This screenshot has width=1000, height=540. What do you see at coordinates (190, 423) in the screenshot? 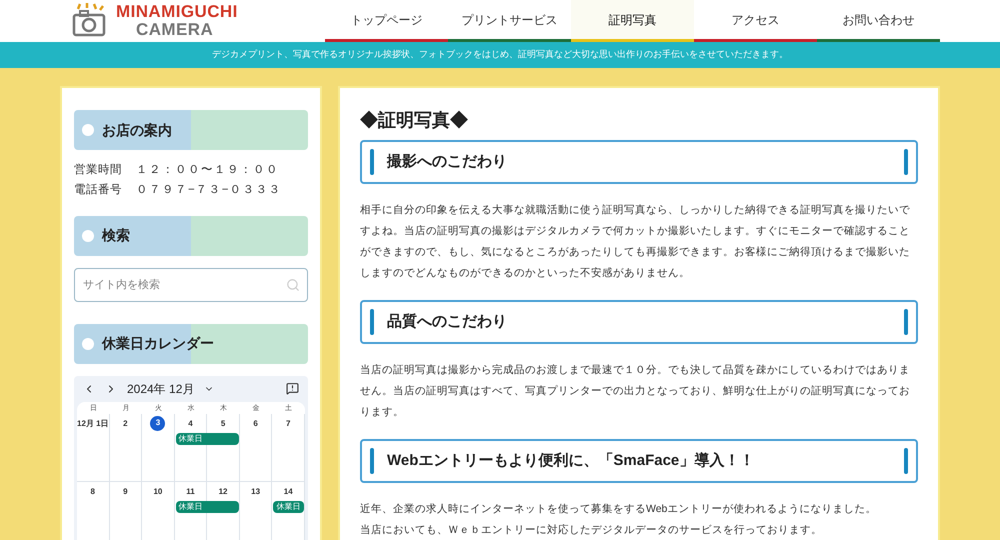
I see `calendar-day: 4` at bounding box center [190, 423].